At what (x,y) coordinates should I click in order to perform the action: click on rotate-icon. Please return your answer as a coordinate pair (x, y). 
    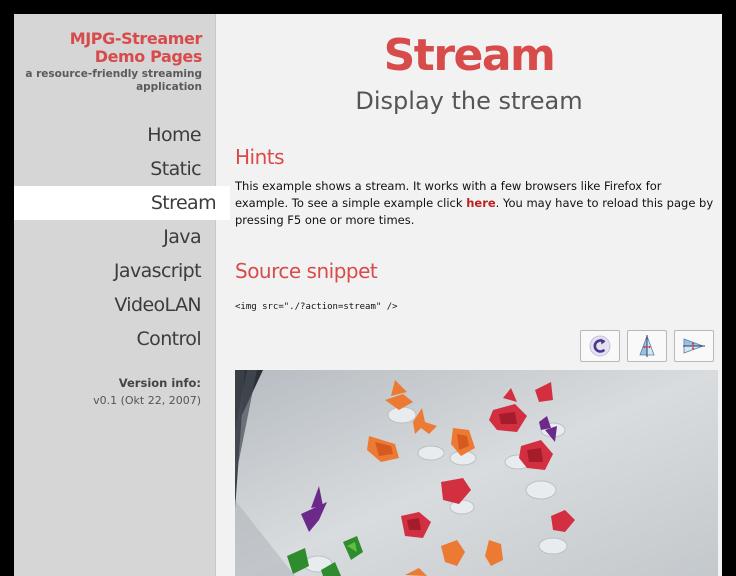
    Looking at the image, I should click on (600, 346).